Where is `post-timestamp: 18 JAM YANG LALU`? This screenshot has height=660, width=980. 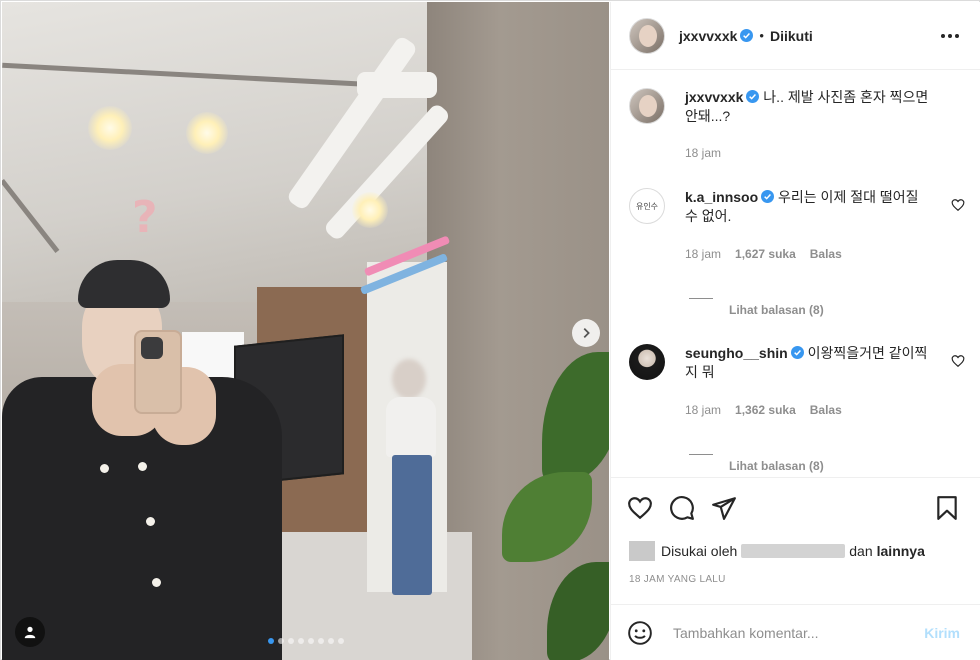 post-timestamp: 18 JAM YANG LALU is located at coordinates (677, 579).